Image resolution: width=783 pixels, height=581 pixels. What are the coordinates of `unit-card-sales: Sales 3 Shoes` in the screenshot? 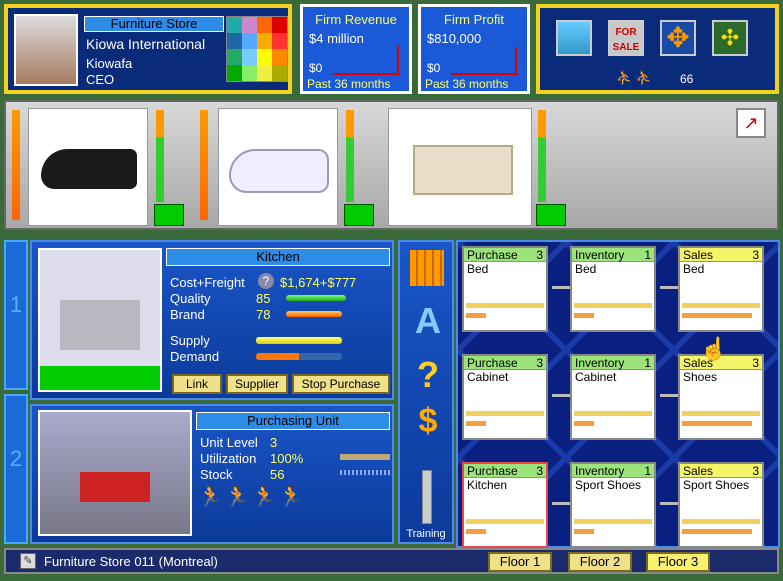 It's located at (721, 397).